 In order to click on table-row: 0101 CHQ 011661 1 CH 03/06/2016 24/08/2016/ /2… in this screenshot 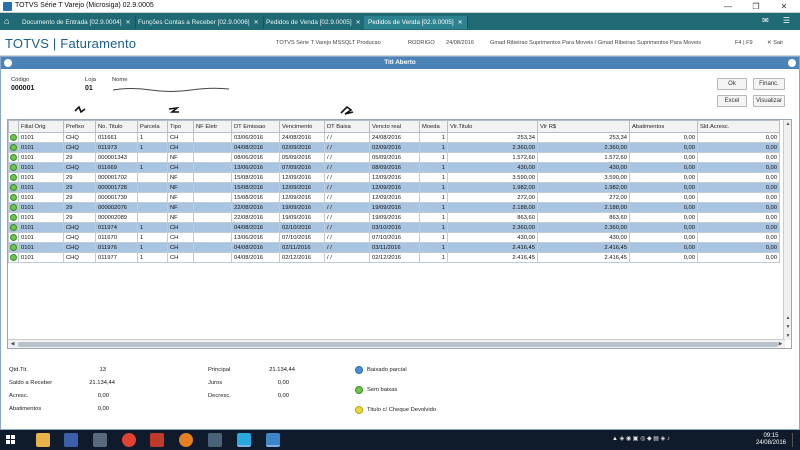, I will do `click(394, 137)`.